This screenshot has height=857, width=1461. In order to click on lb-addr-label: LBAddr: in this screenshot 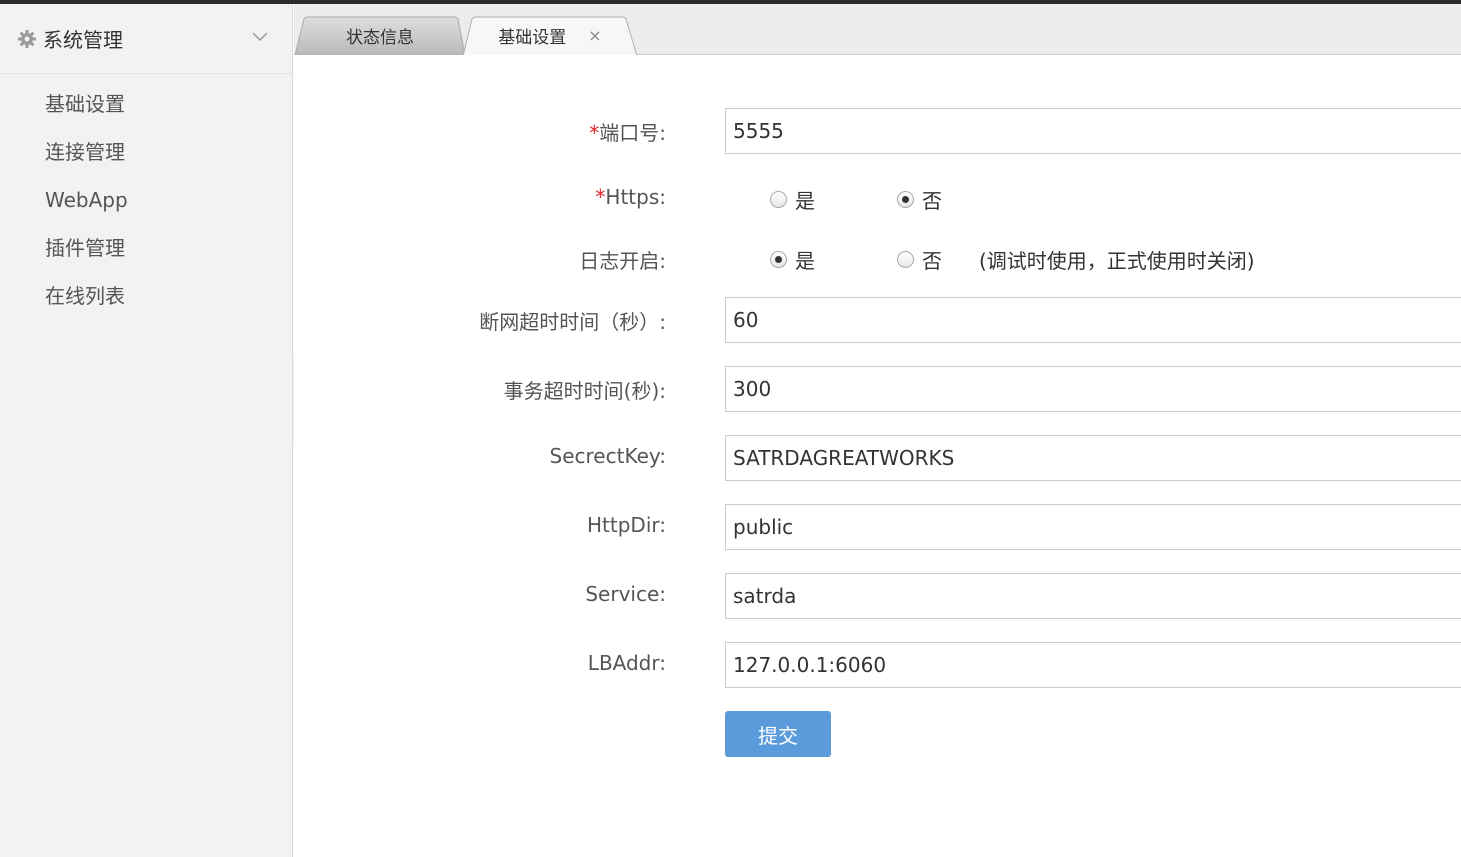, I will do `click(626, 663)`.